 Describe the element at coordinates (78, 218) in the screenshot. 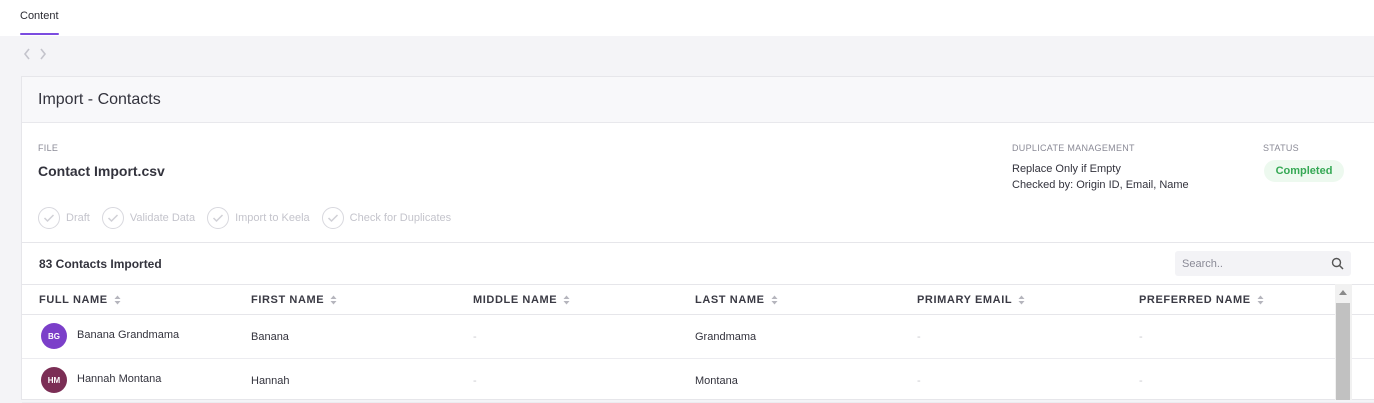

I see `step-label: Draft` at that location.